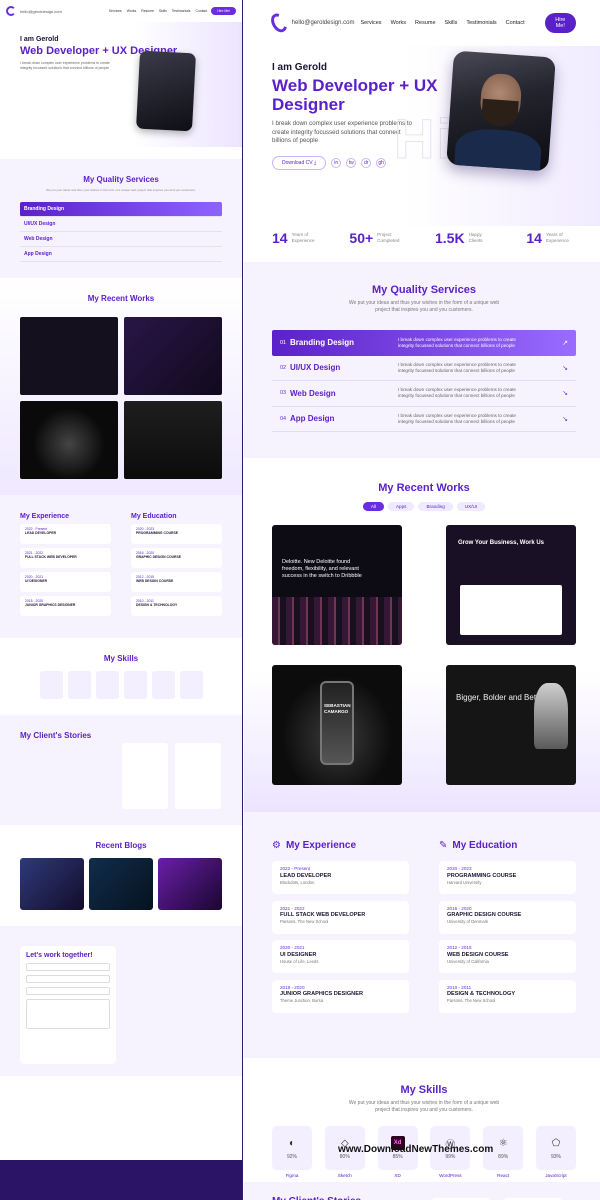 The image size is (600, 1200). Describe the element at coordinates (424, 139) in the screenshot. I see `hero-watermark: Hi` at that location.